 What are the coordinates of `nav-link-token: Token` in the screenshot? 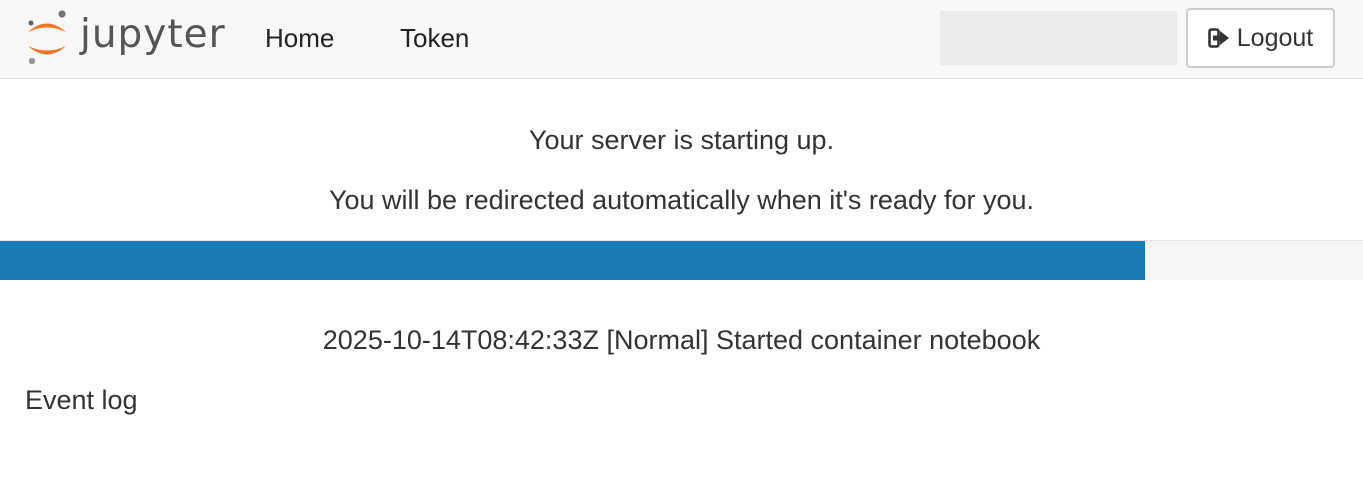 It's located at (434, 38).